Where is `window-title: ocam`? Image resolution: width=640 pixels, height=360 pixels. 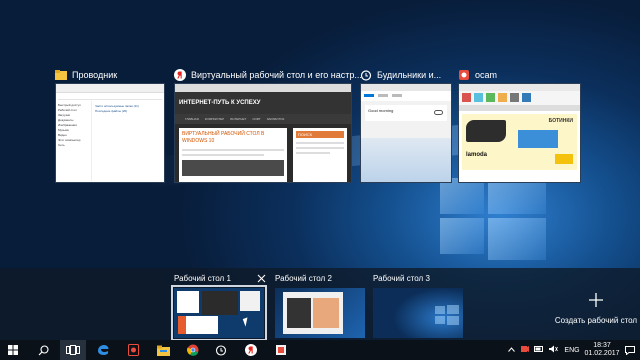 window-title: ocam is located at coordinates (486, 75).